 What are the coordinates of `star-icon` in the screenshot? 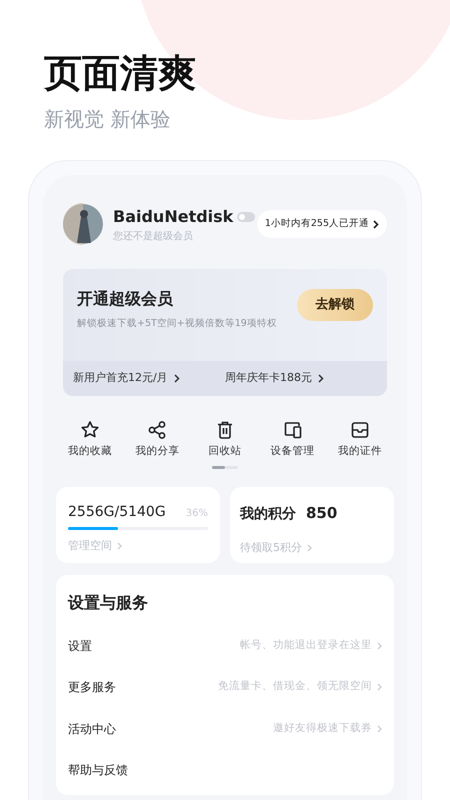 It's located at (90, 430).